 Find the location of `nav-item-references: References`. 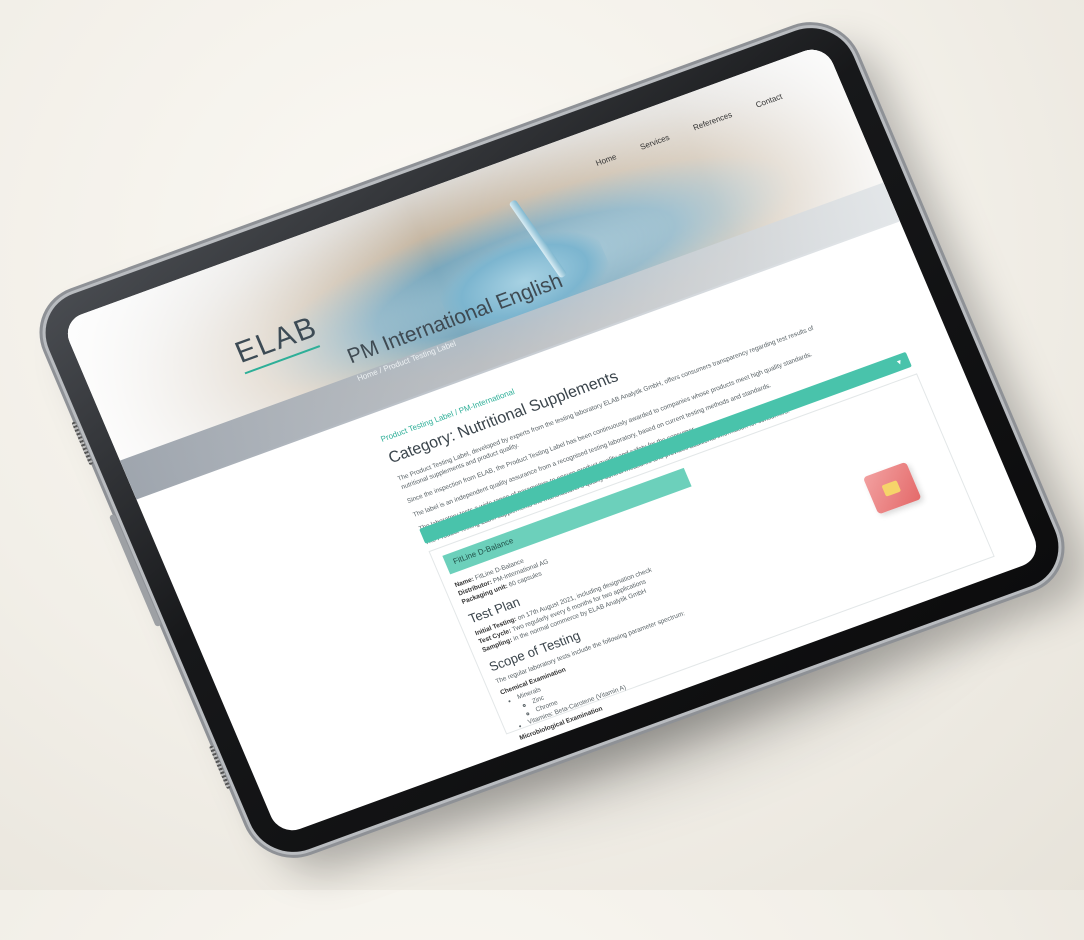

nav-item-references: References is located at coordinates (713, 121).